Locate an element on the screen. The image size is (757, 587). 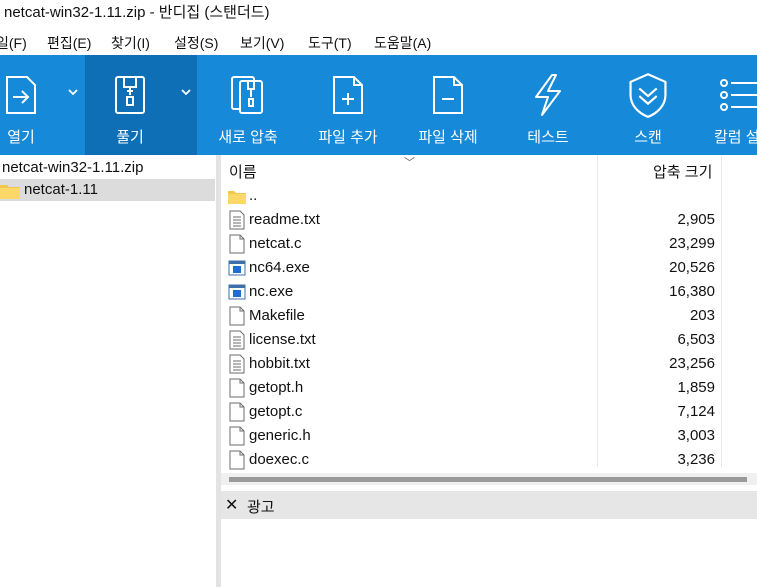
file-name: nc.exe is located at coordinates (271, 291).